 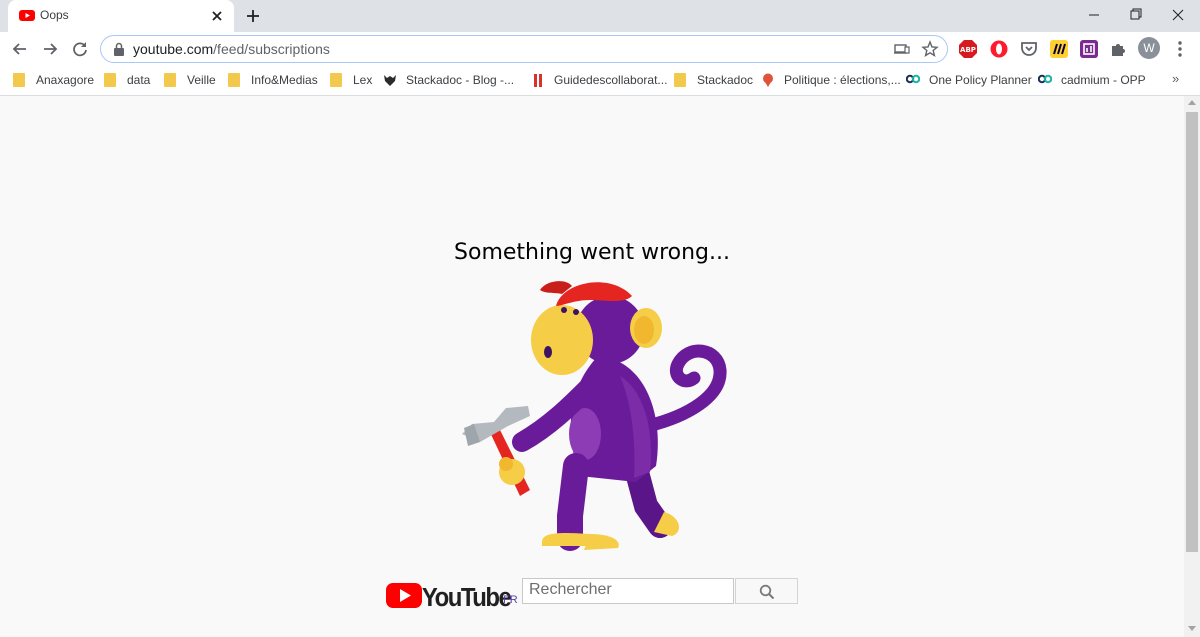 What do you see at coordinates (930, 49) in the screenshot?
I see `star-icon` at bounding box center [930, 49].